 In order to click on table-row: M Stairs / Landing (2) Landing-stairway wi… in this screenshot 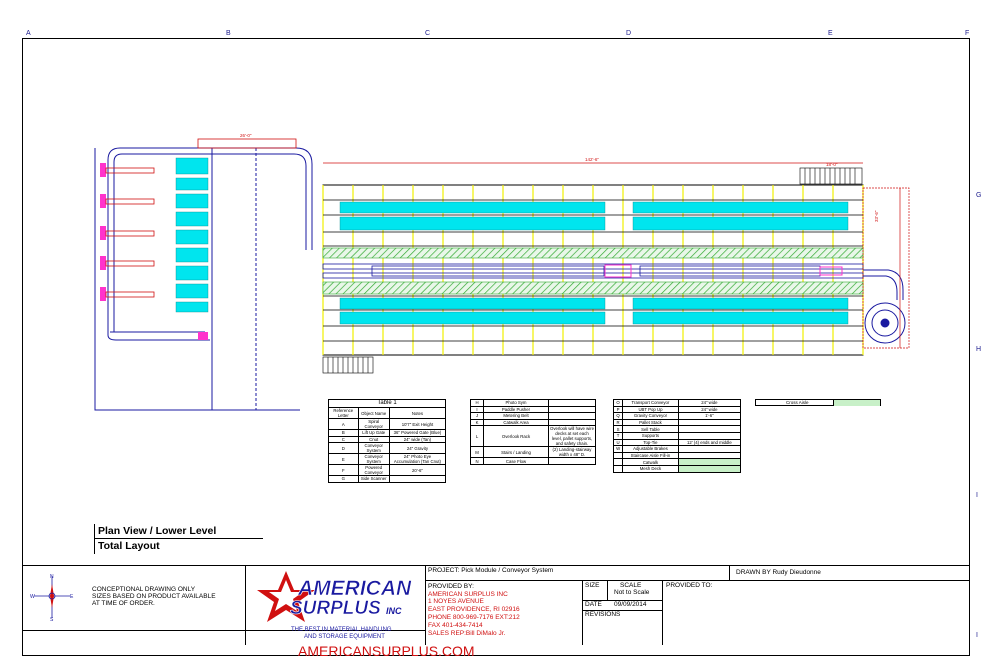, I will do `click(532, 452)`.